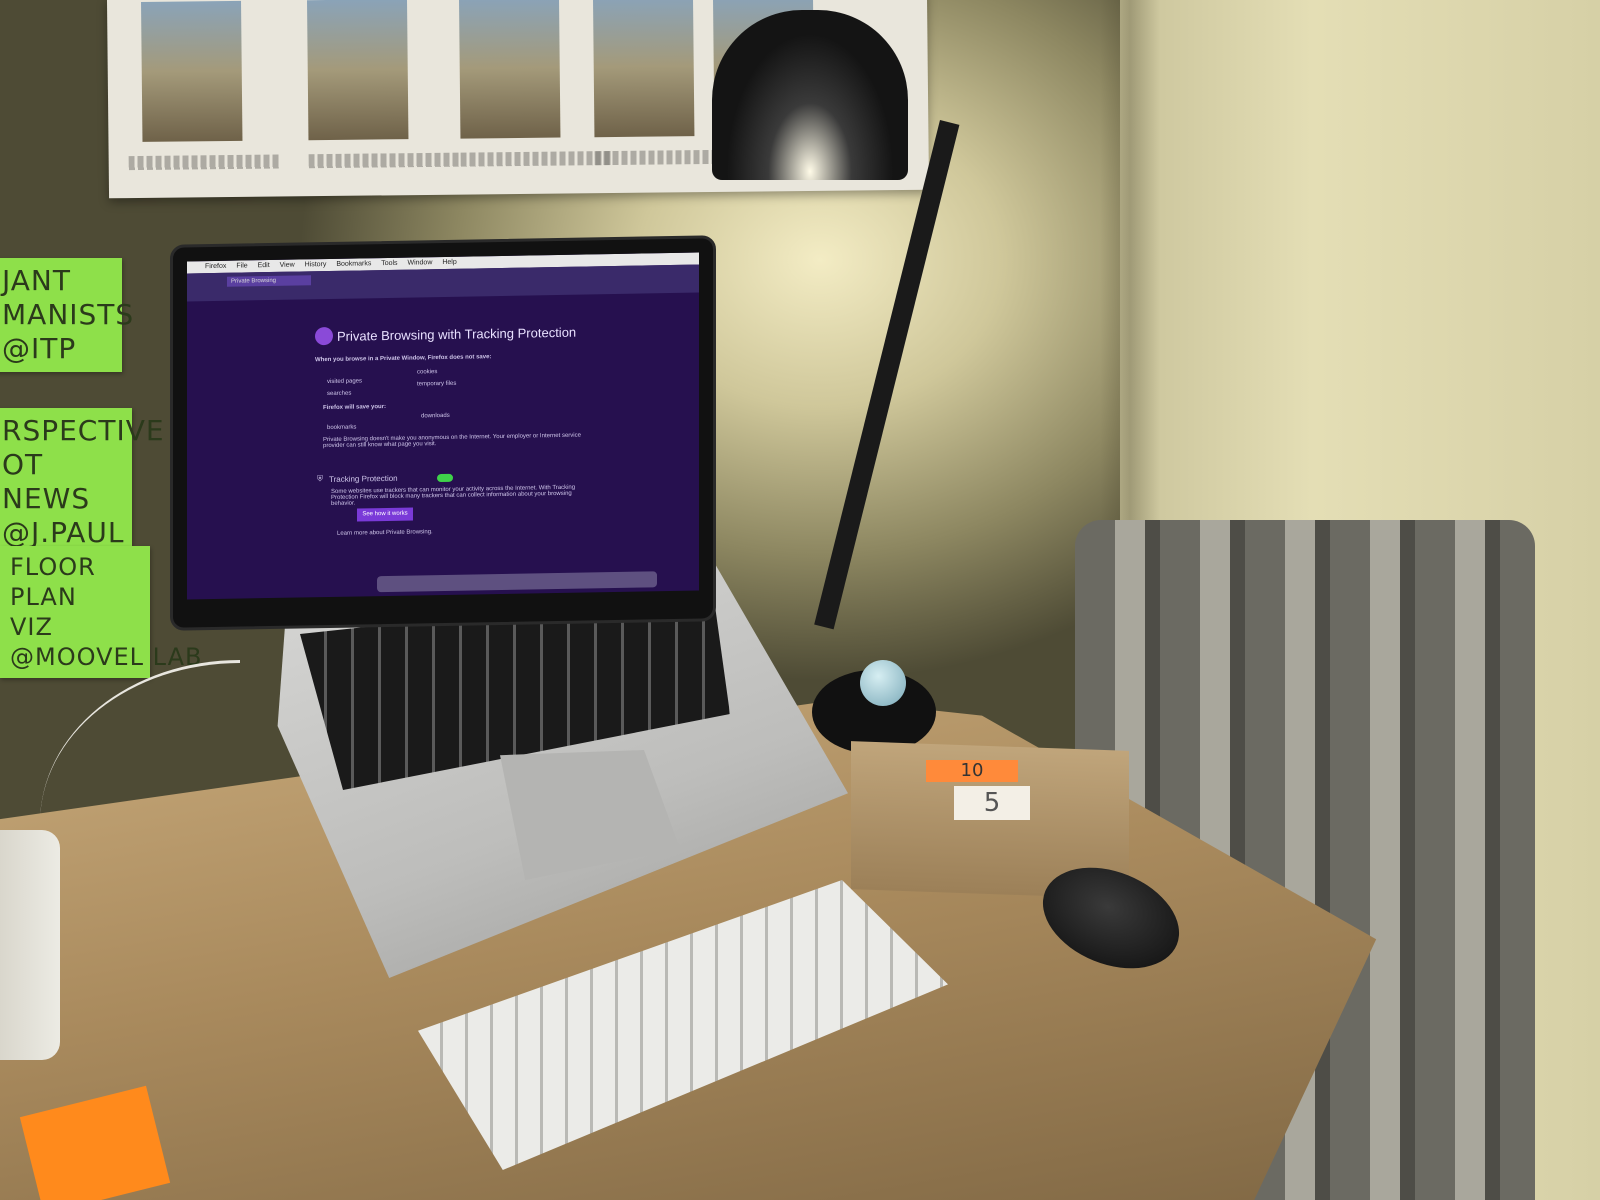  Describe the element at coordinates (339, 394) in the screenshot. I see `not-saved-item: searches` at that location.